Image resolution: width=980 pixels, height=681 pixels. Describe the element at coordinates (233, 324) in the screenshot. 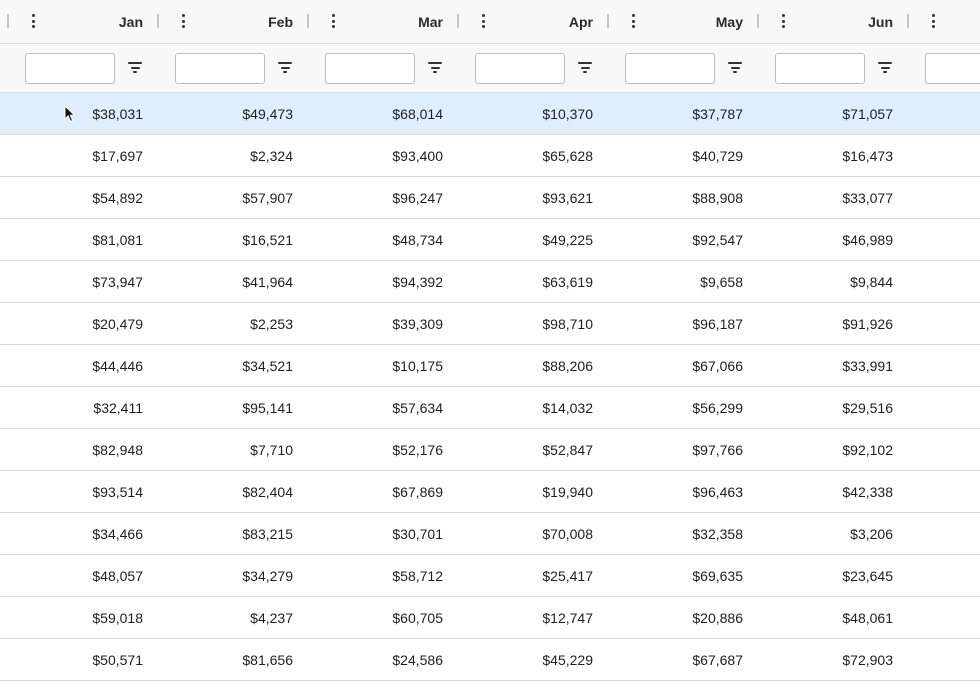

I see `table-cell-feb: $2,253` at that location.